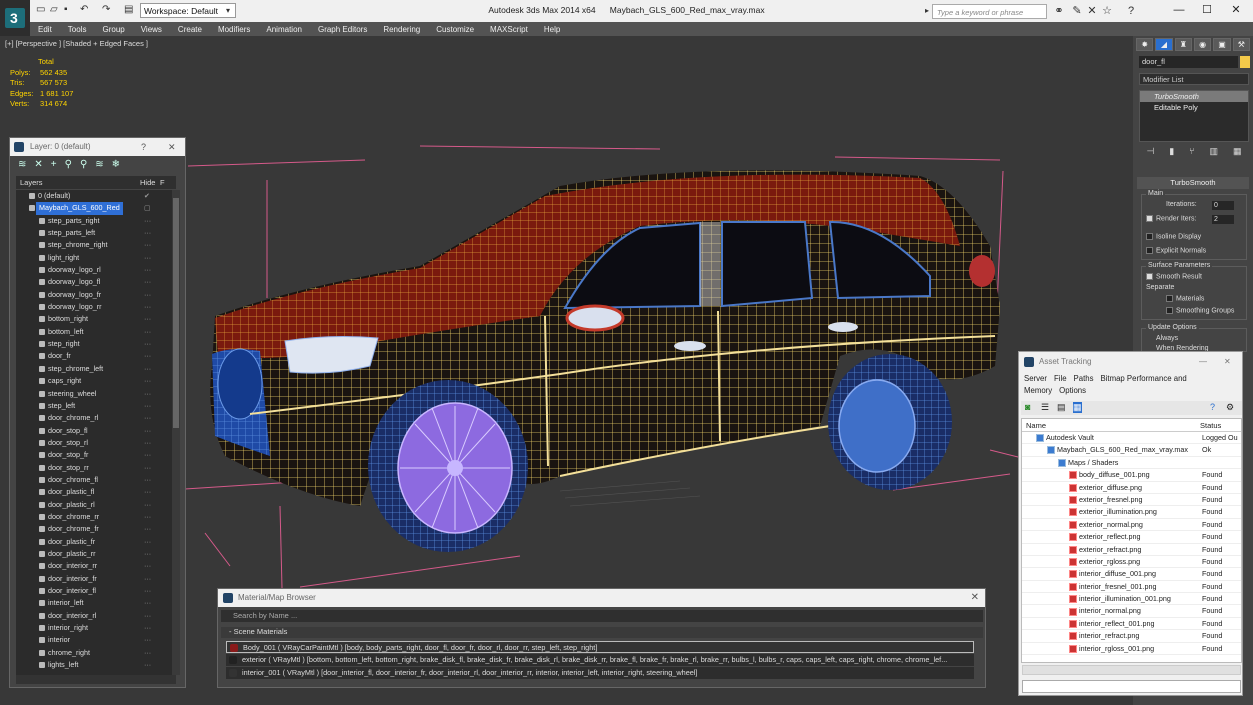 The image size is (1253, 705). I want to click on layer-object-row: chrome_right ···, so click(94, 653).